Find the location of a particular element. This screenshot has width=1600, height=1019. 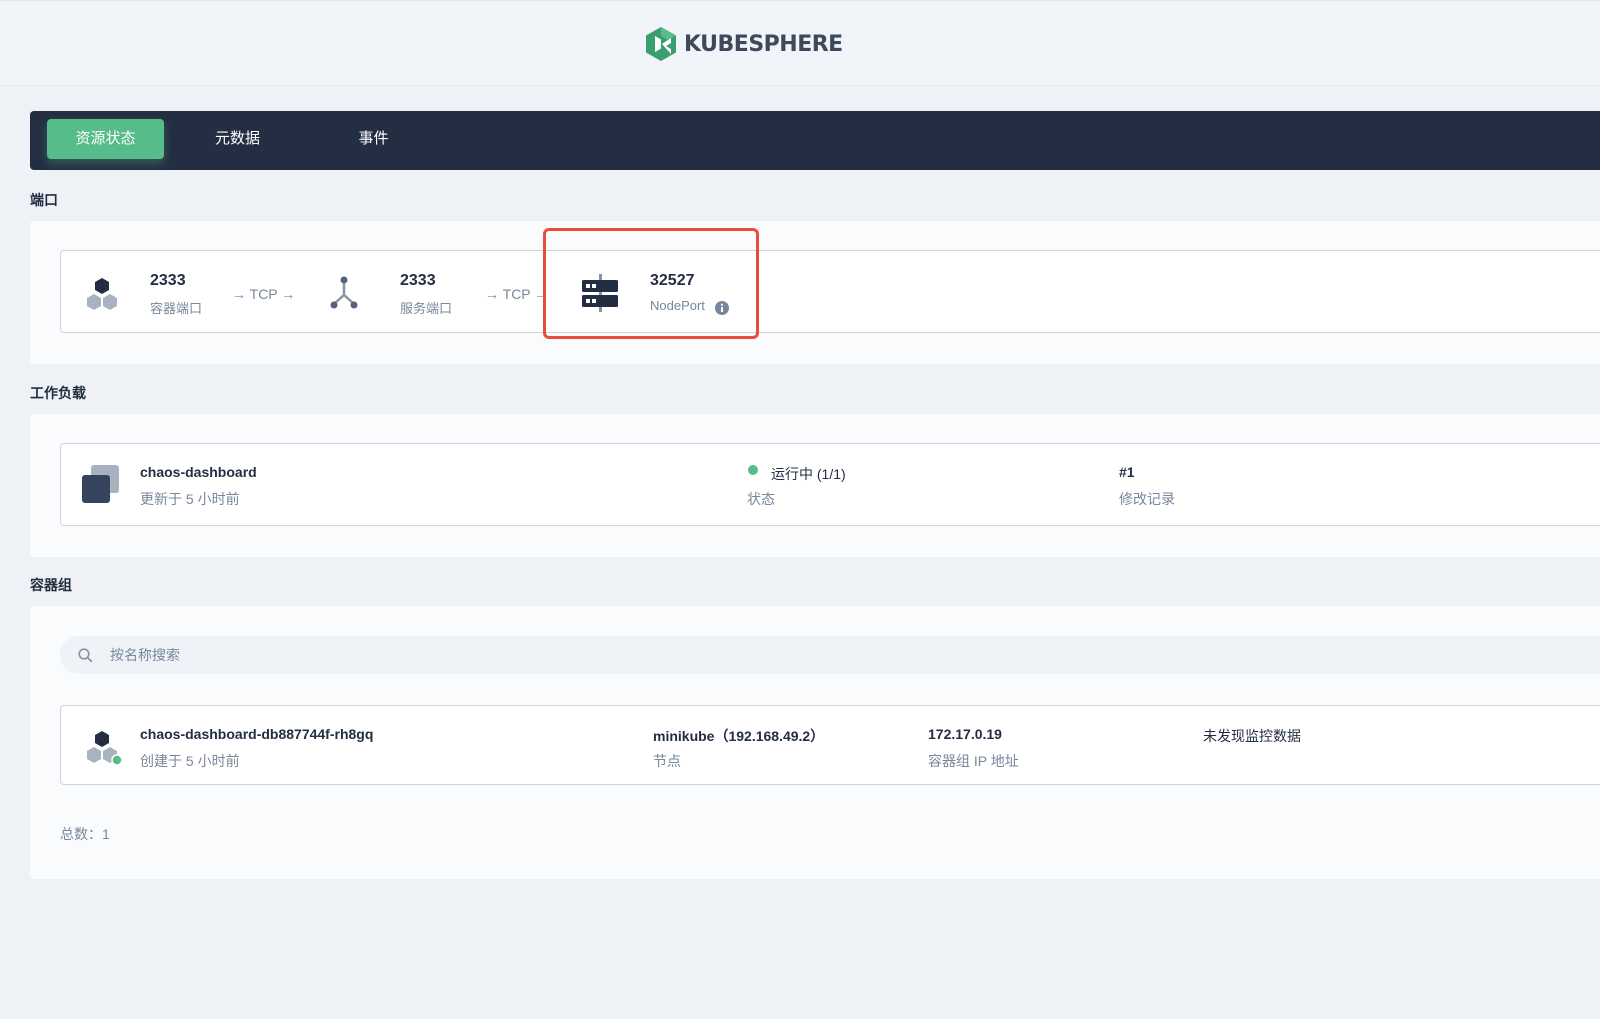

workload-status-label: 状态 is located at coordinates (761, 499).